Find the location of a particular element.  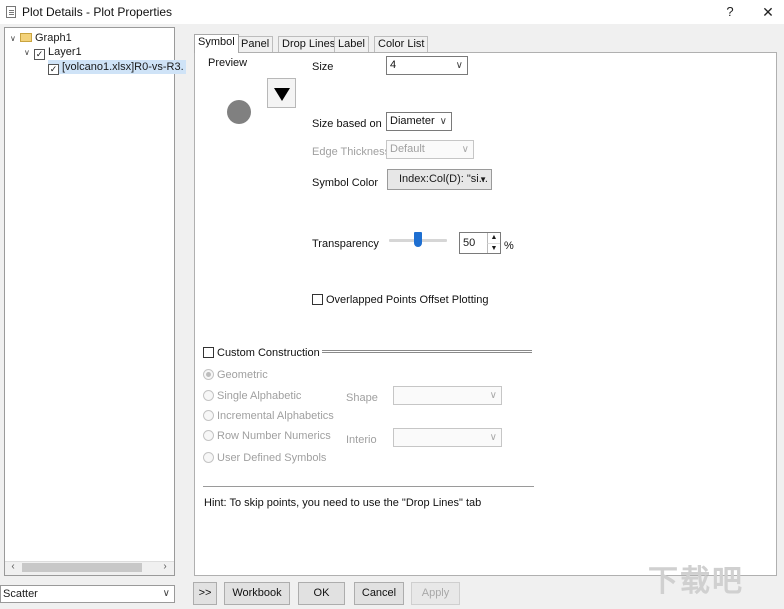

radio-user-defined-symbols-label: User Defined Symbols is located at coordinates (272, 458).